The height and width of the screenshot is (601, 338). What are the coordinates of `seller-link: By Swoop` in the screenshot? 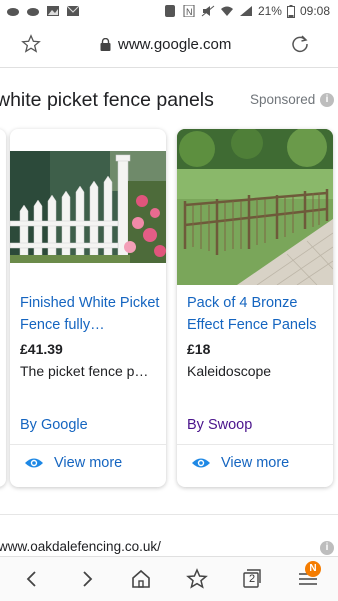 It's located at (219, 425).